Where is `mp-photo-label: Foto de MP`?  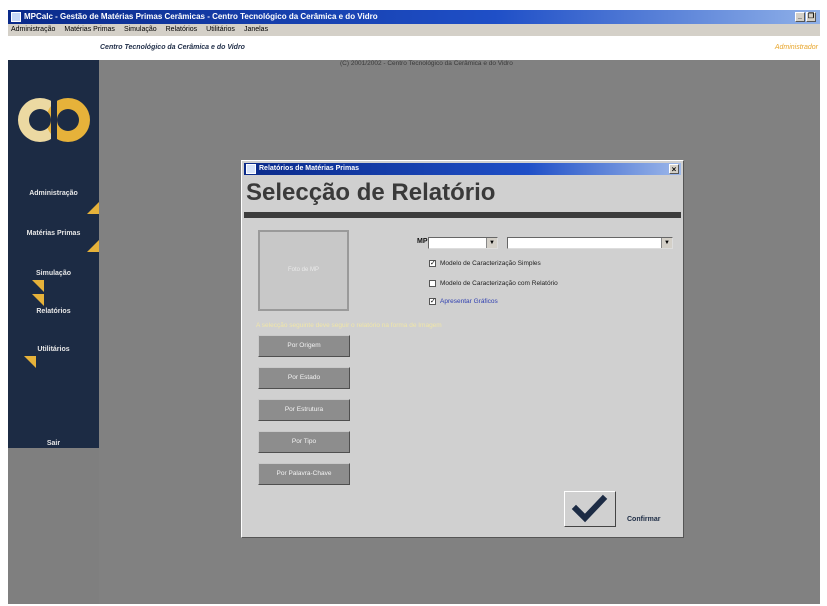 mp-photo-label: Foto de MP is located at coordinates (303, 270).